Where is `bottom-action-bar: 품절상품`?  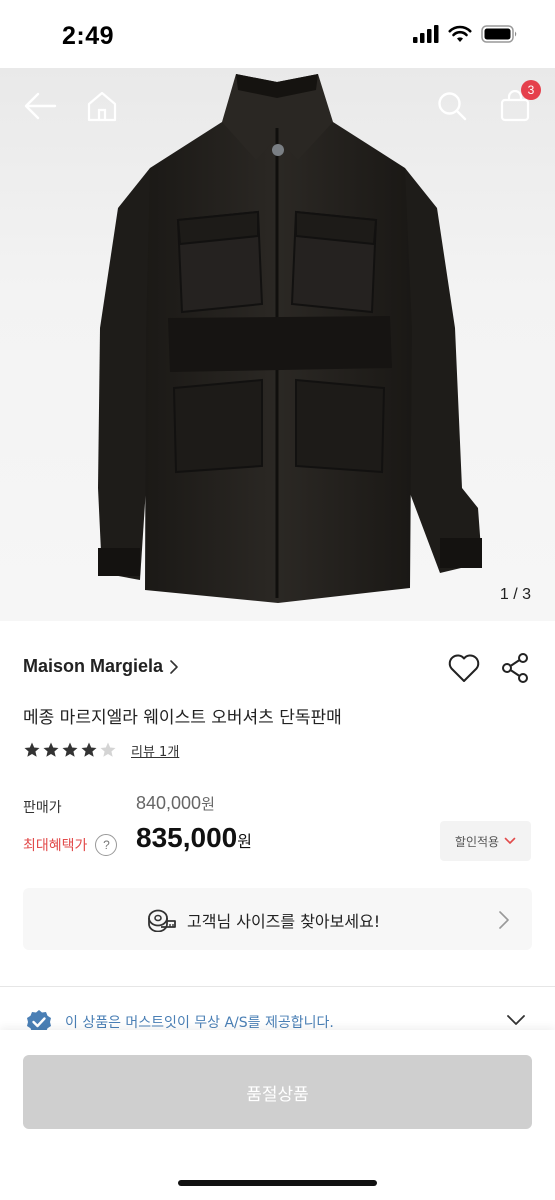
bottom-action-bar: 품절상품 is located at coordinates (277, 1115).